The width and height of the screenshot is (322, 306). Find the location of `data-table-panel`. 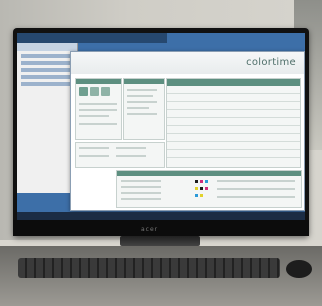

data-table-panel is located at coordinates (233, 123).